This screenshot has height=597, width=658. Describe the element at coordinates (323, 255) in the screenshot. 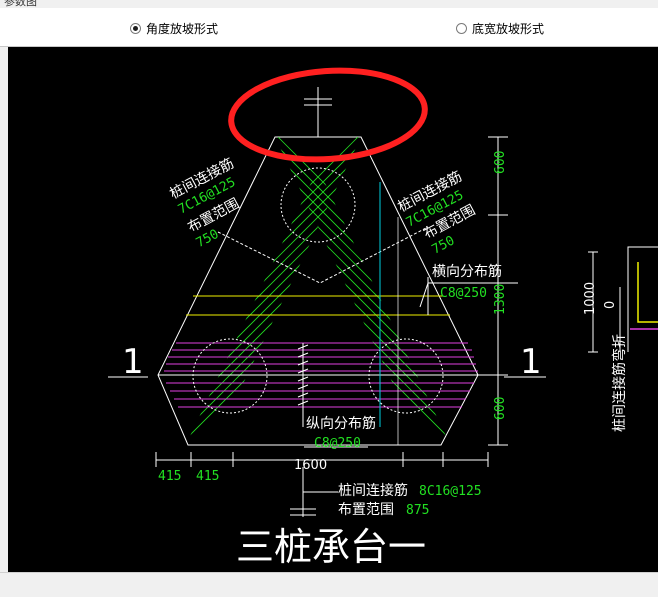

I see `range-line` at that location.